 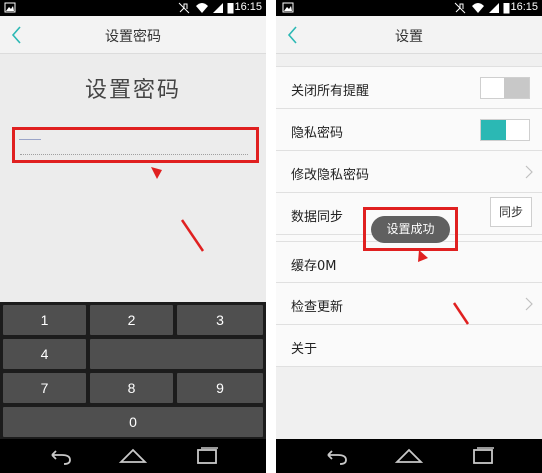 What do you see at coordinates (133, 422) in the screenshot?
I see `key-0: 0` at bounding box center [133, 422].